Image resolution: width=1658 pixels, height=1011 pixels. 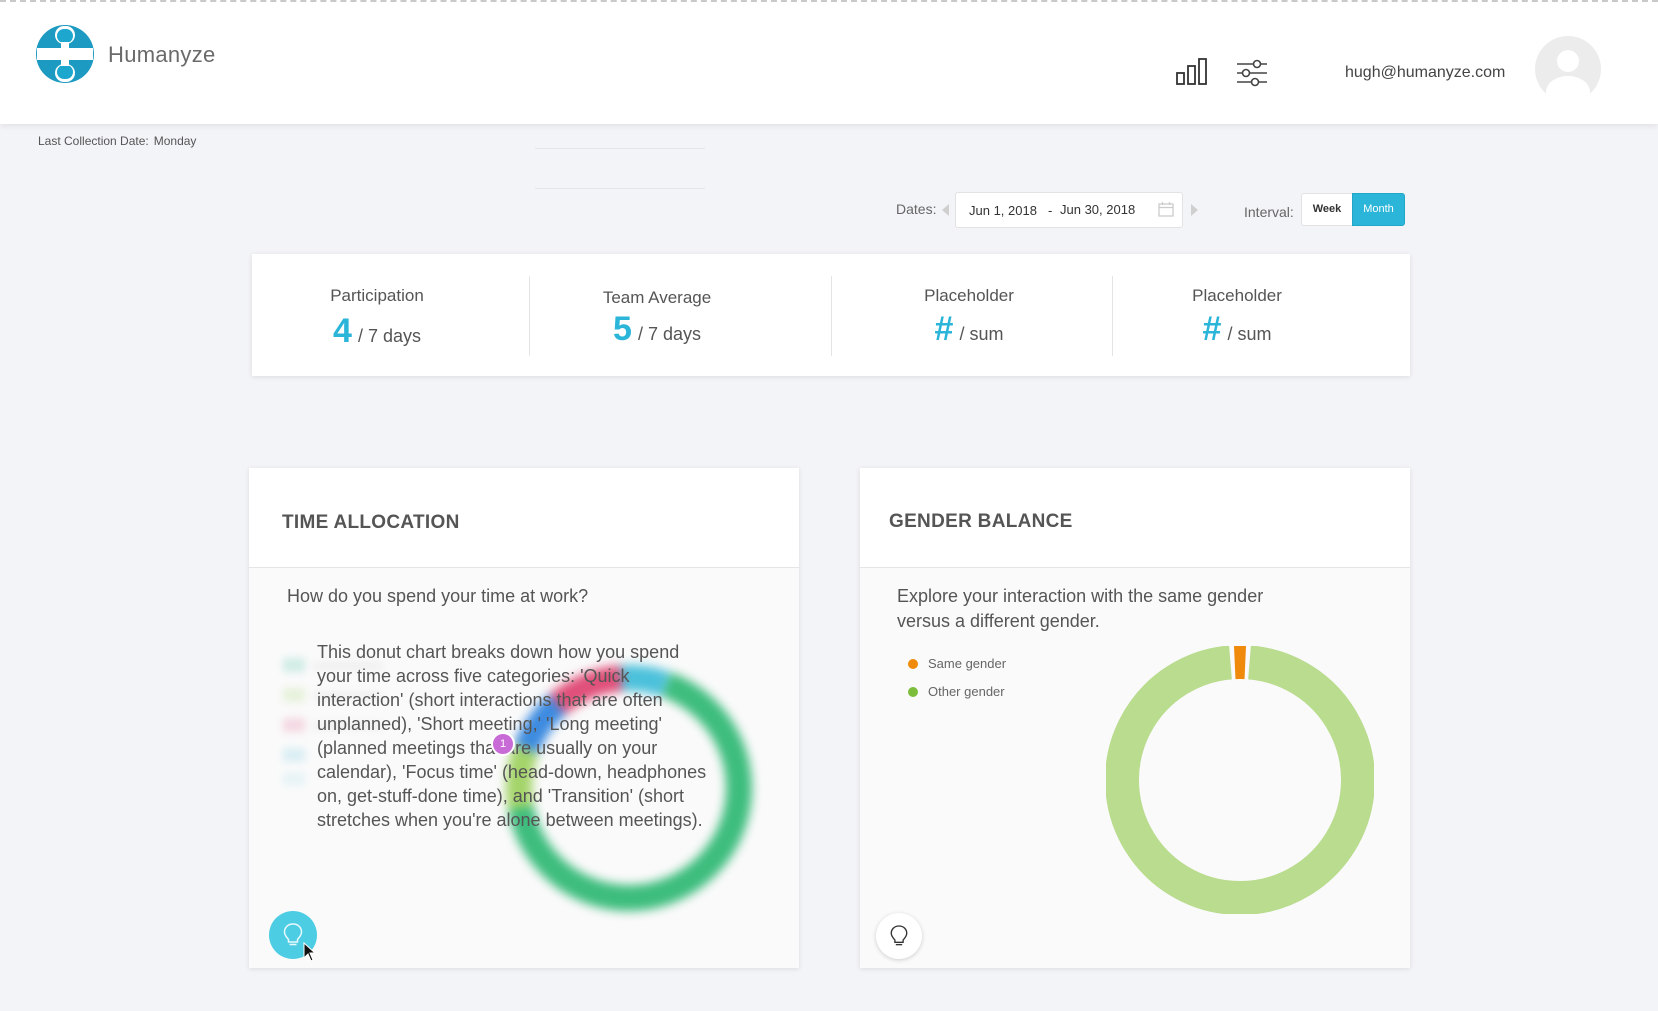 I want to click on tip-toggle-button, so click(x=899, y=936).